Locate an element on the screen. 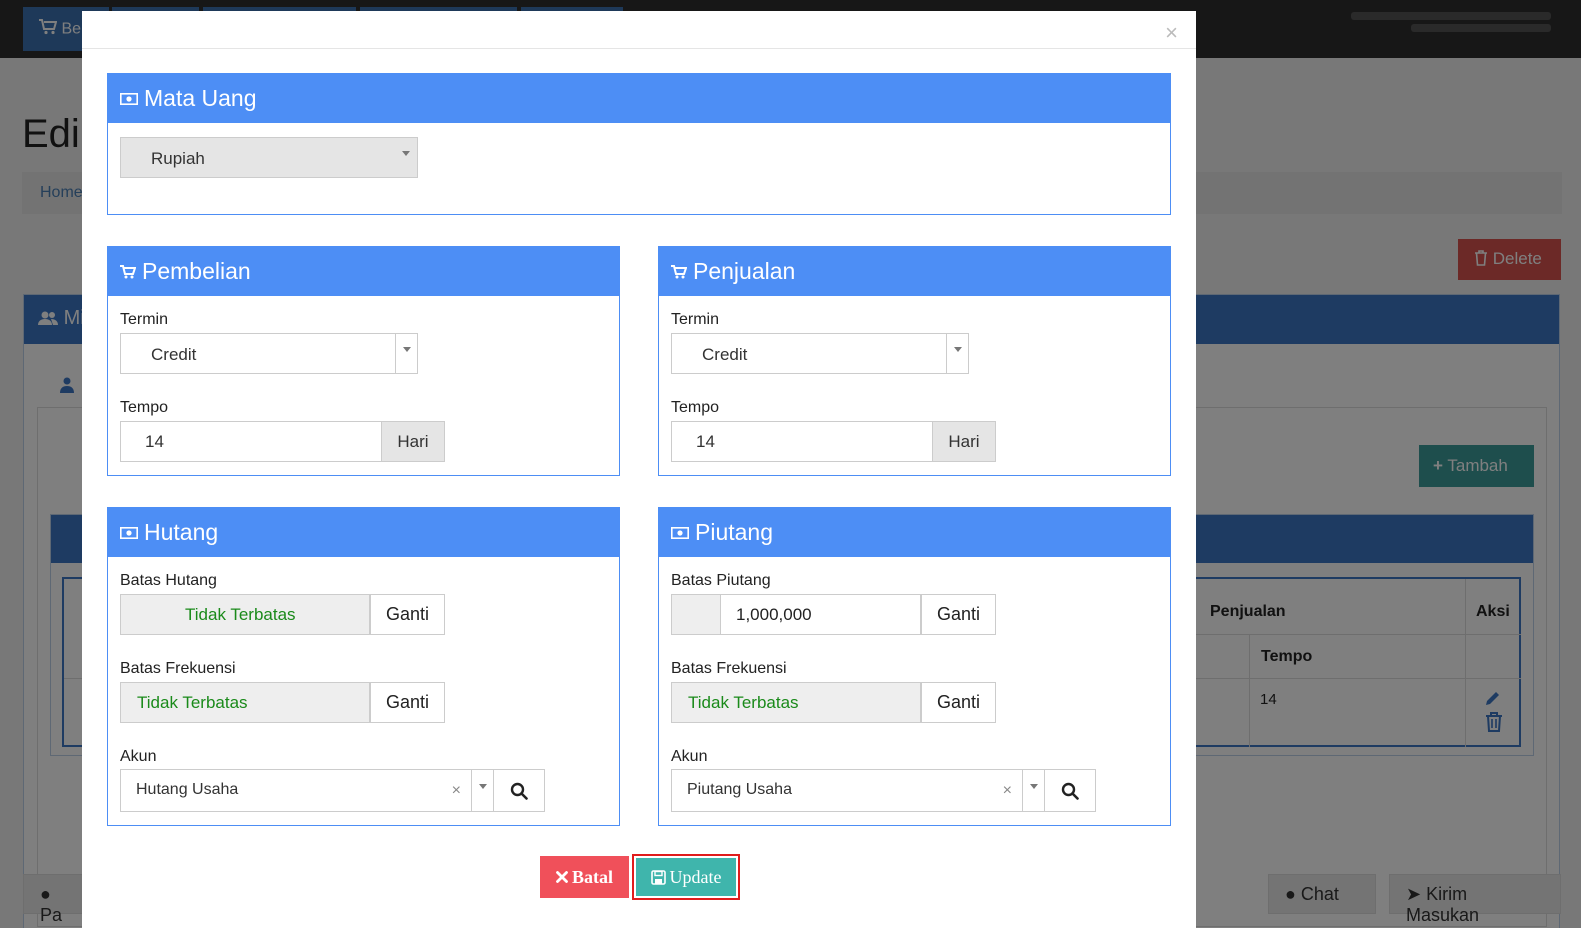 This screenshot has width=1581, height=928. piutang-akun-label: Akun is located at coordinates (689, 756).